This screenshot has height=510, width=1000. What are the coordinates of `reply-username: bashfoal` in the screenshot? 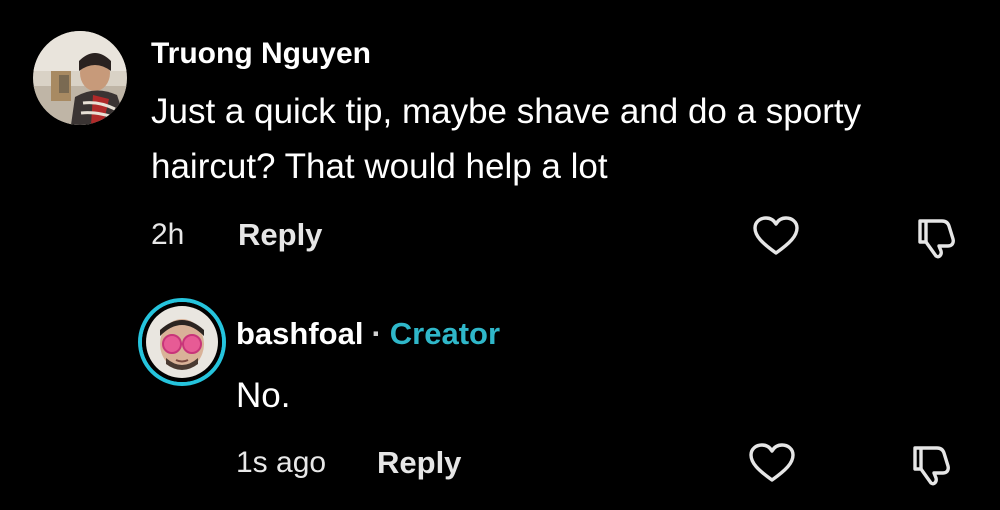 It's located at (299, 333).